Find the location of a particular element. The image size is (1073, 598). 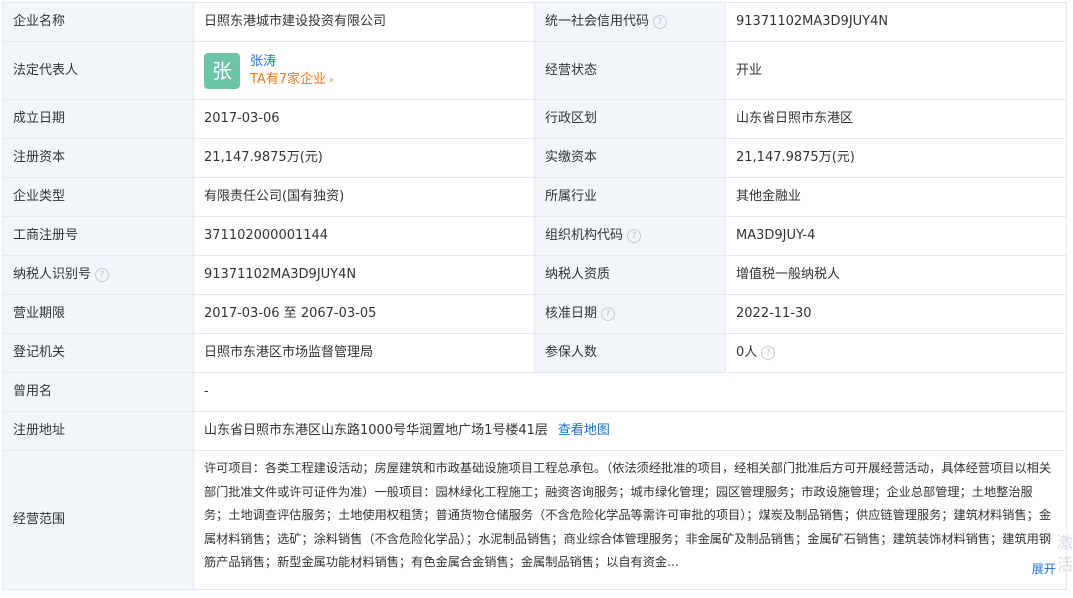

row-registration-authority: 登记机关 日照市东港区市场监督管理局 参保人数 0人? is located at coordinates (534, 353).